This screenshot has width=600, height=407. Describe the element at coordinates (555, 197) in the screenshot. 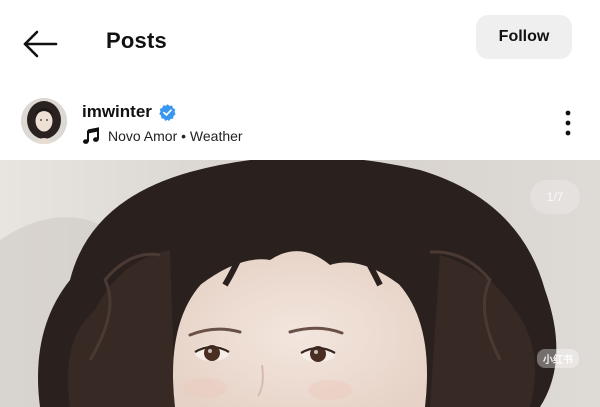

I see `image-counter: 1/7` at that location.